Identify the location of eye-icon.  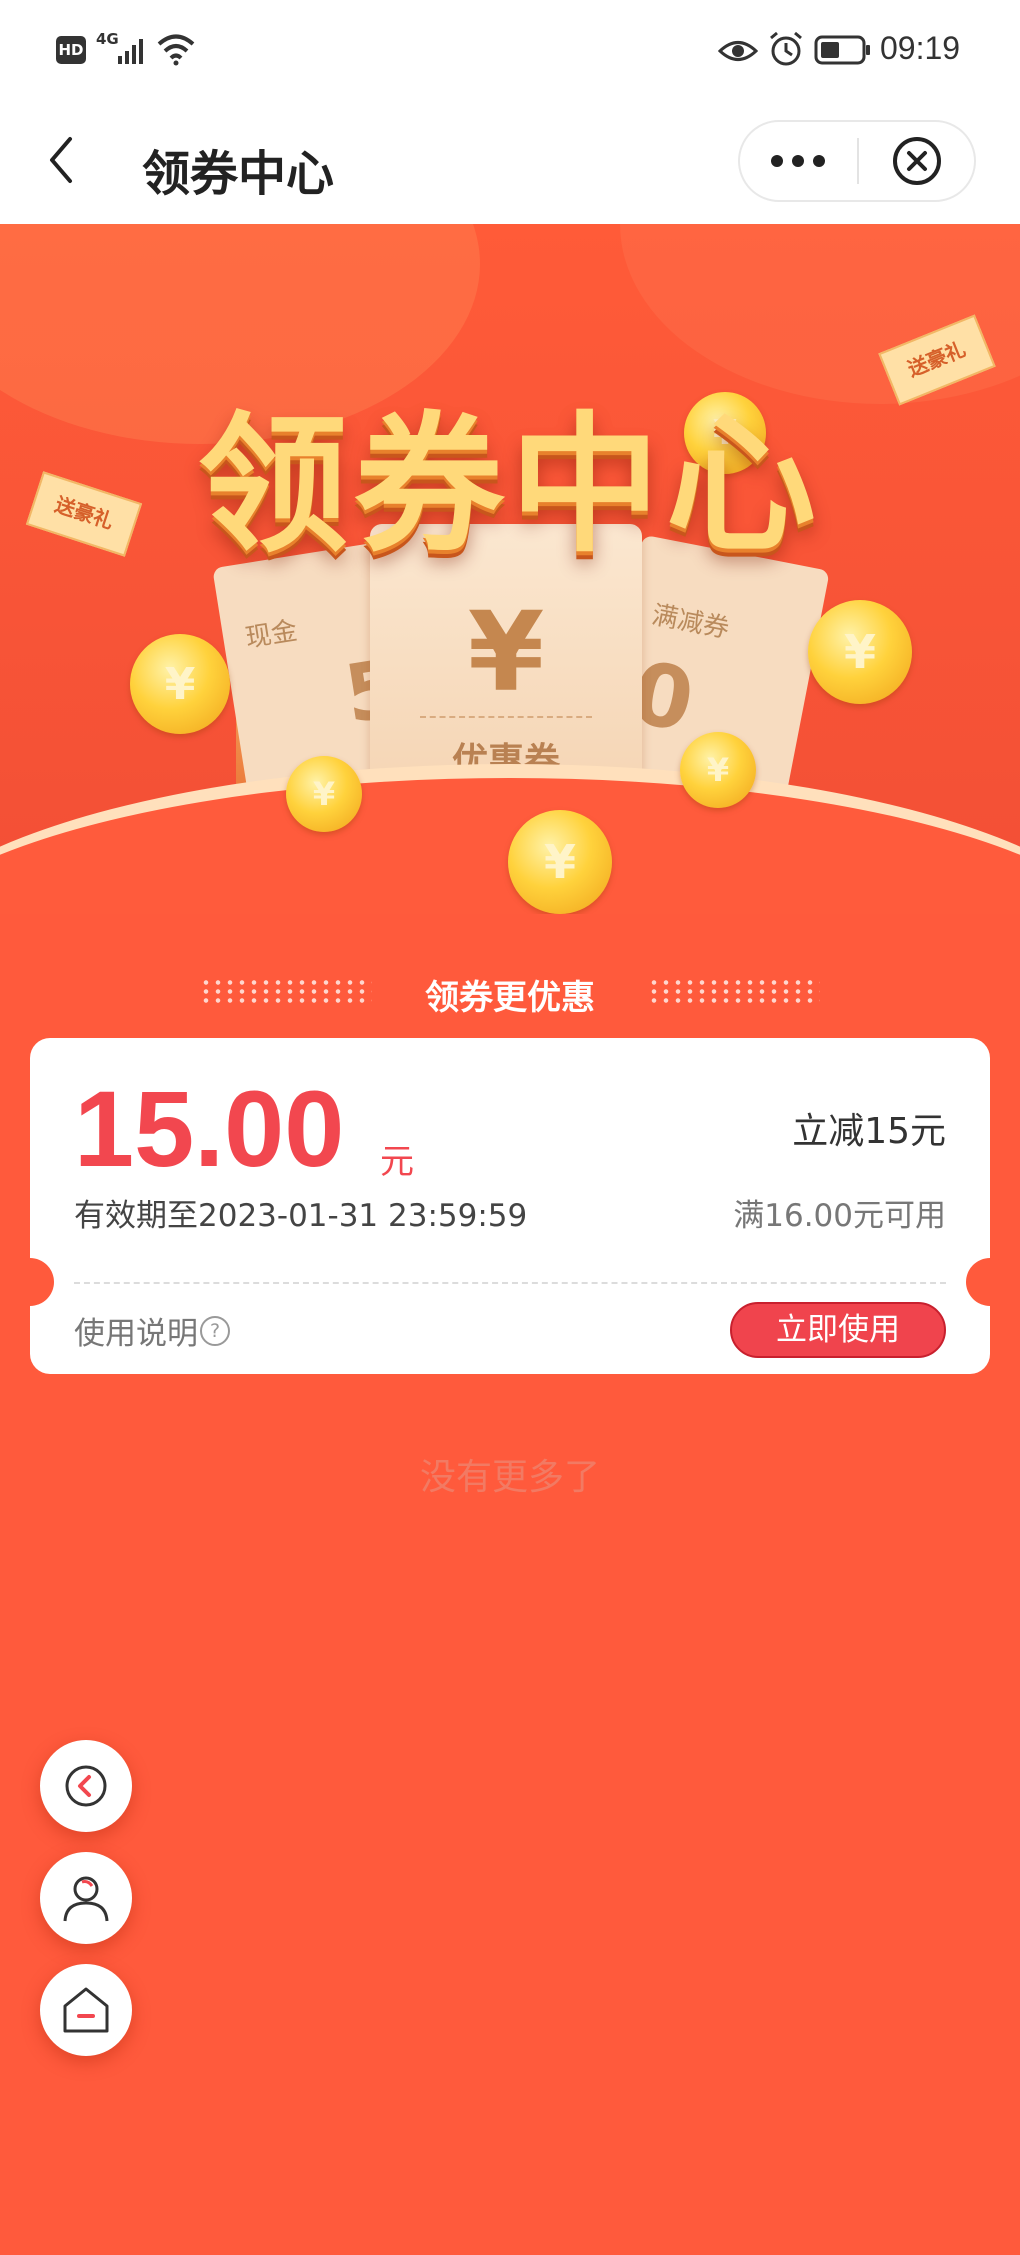
(738, 51).